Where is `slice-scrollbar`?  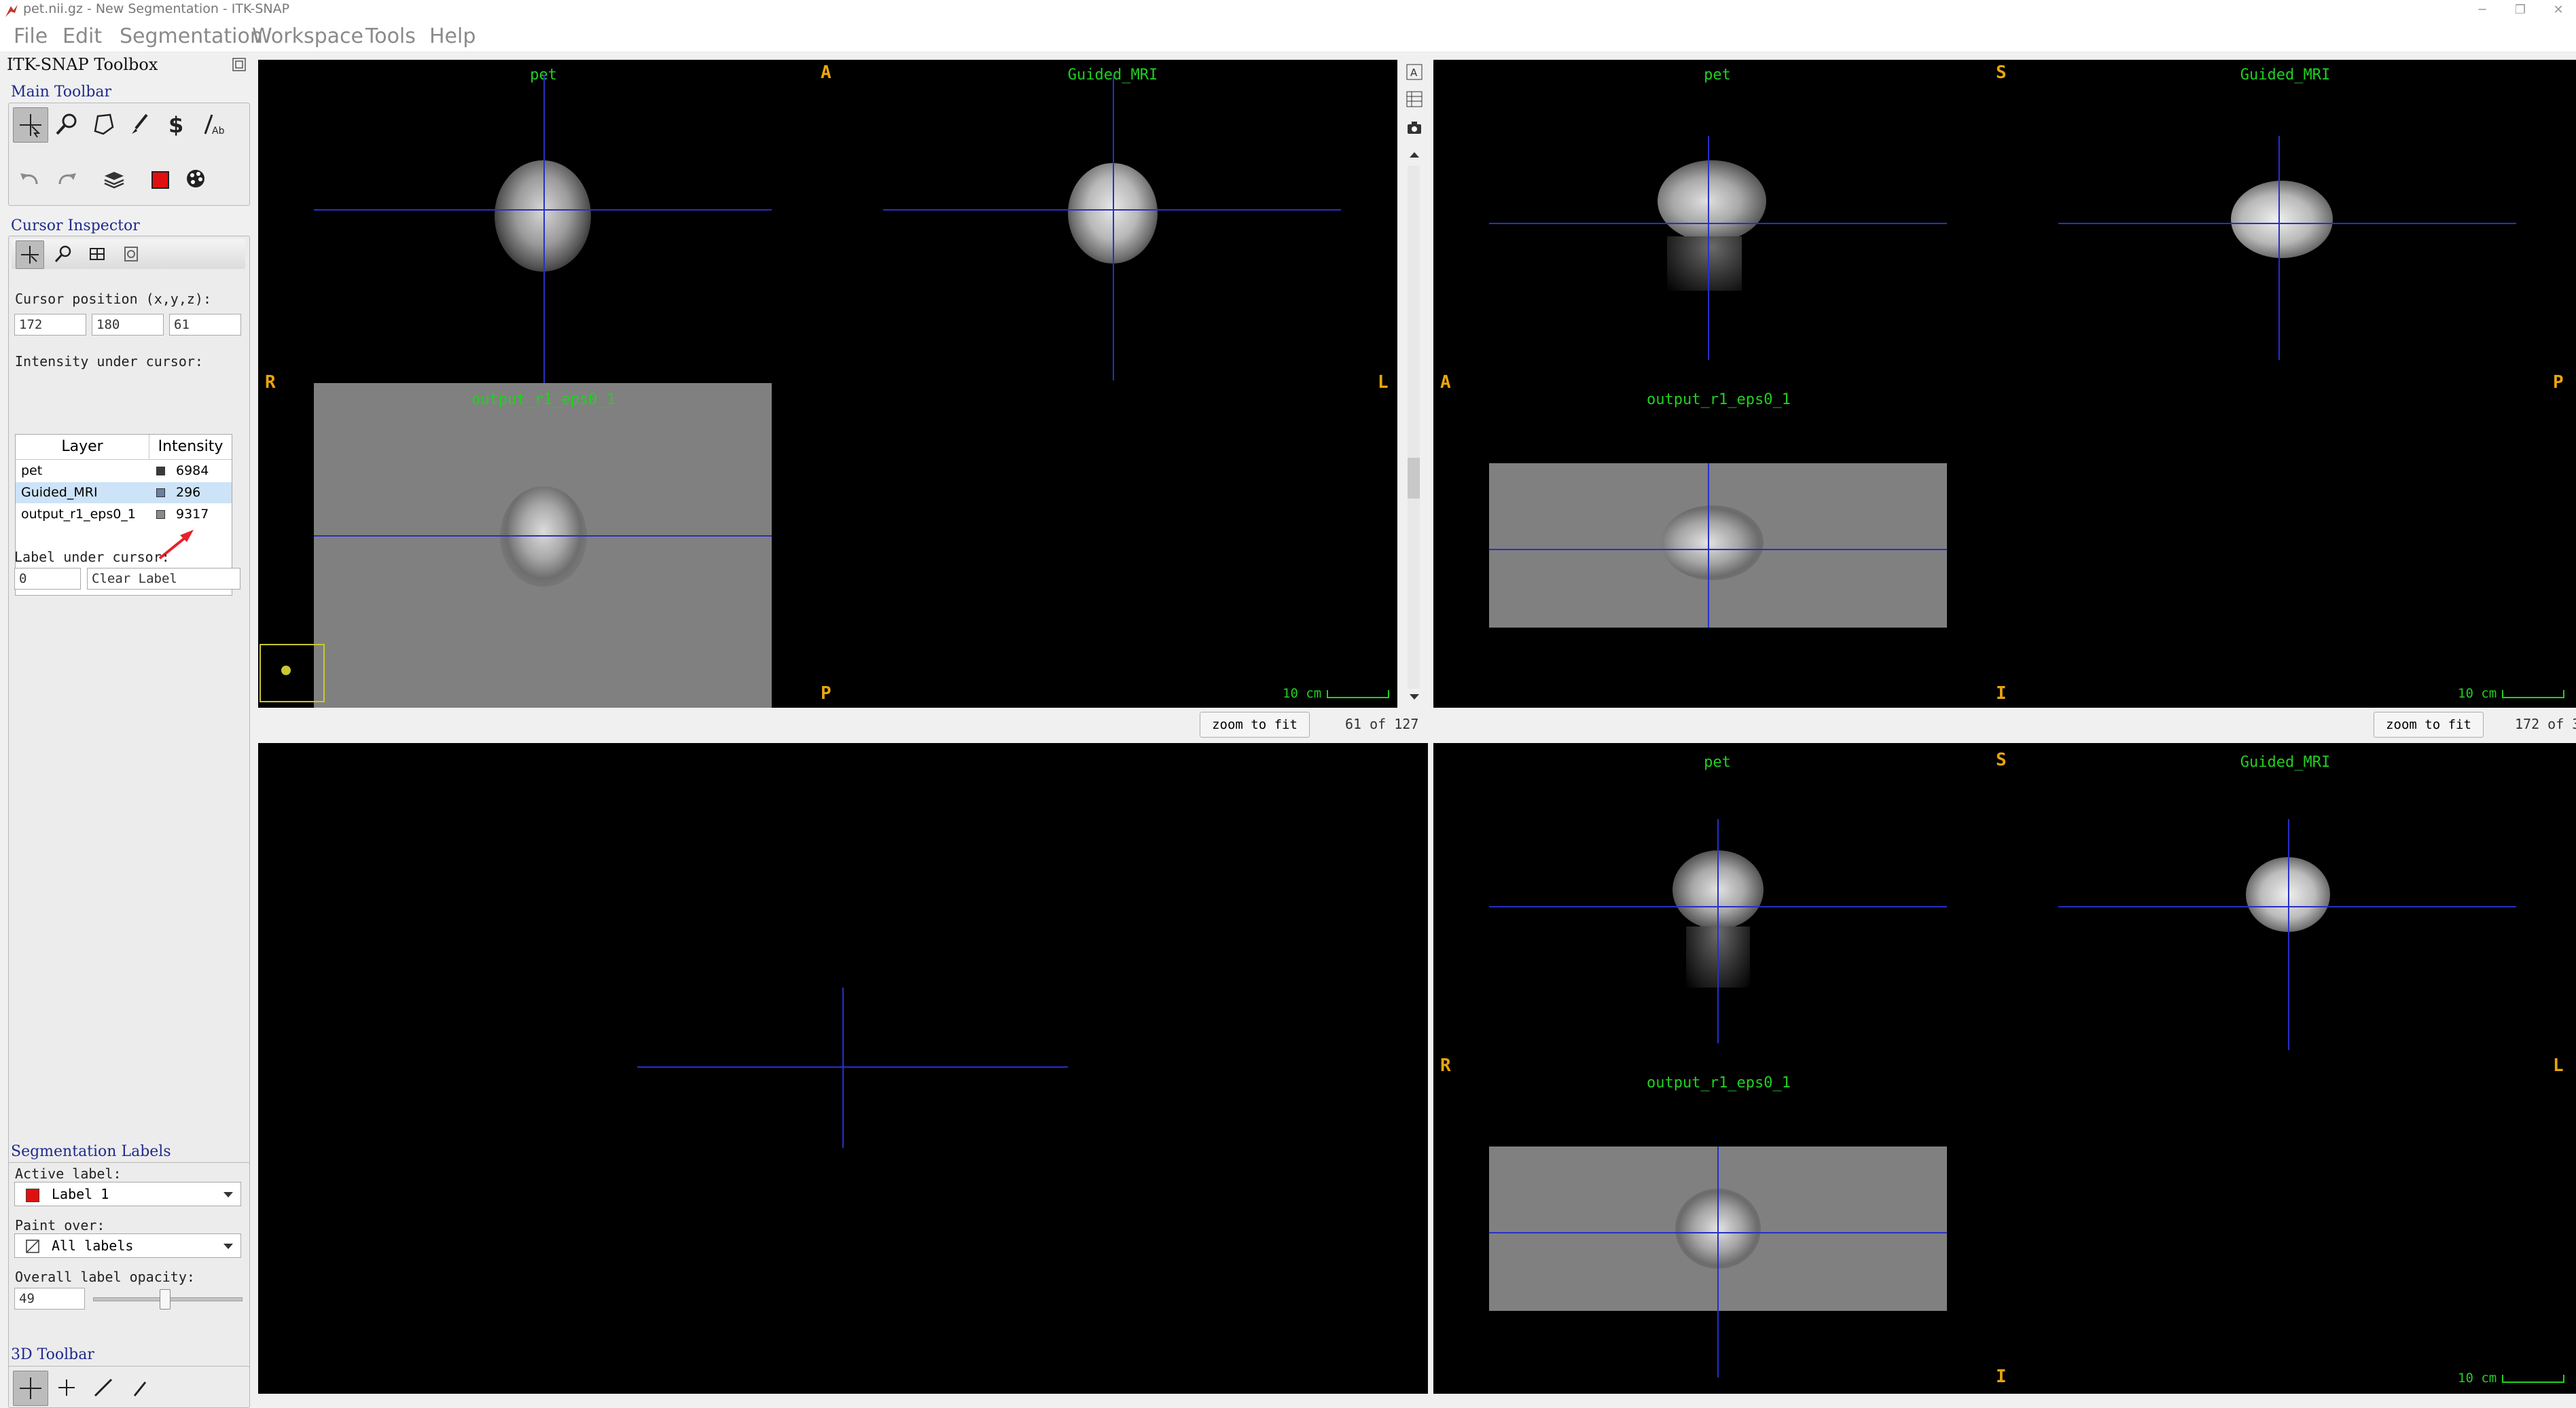
slice-scrollbar is located at coordinates (1414, 428).